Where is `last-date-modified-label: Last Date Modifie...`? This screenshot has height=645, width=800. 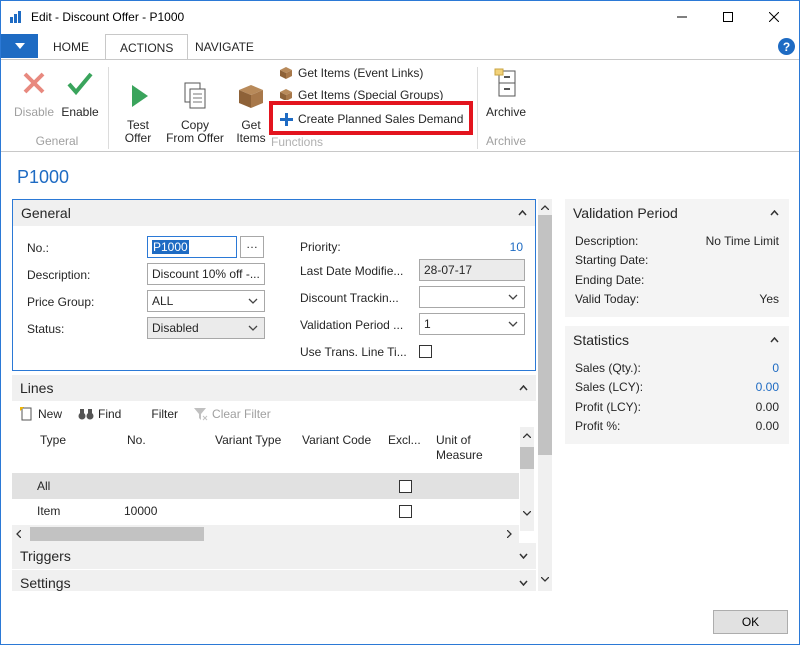
last-date-modified-label: Last Date Modifie... is located at coordinates (352, 271).